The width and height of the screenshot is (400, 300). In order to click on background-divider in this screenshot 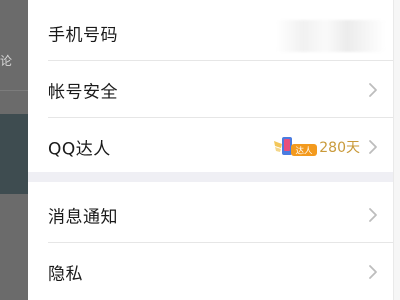, I will do `click(14, 90)`.